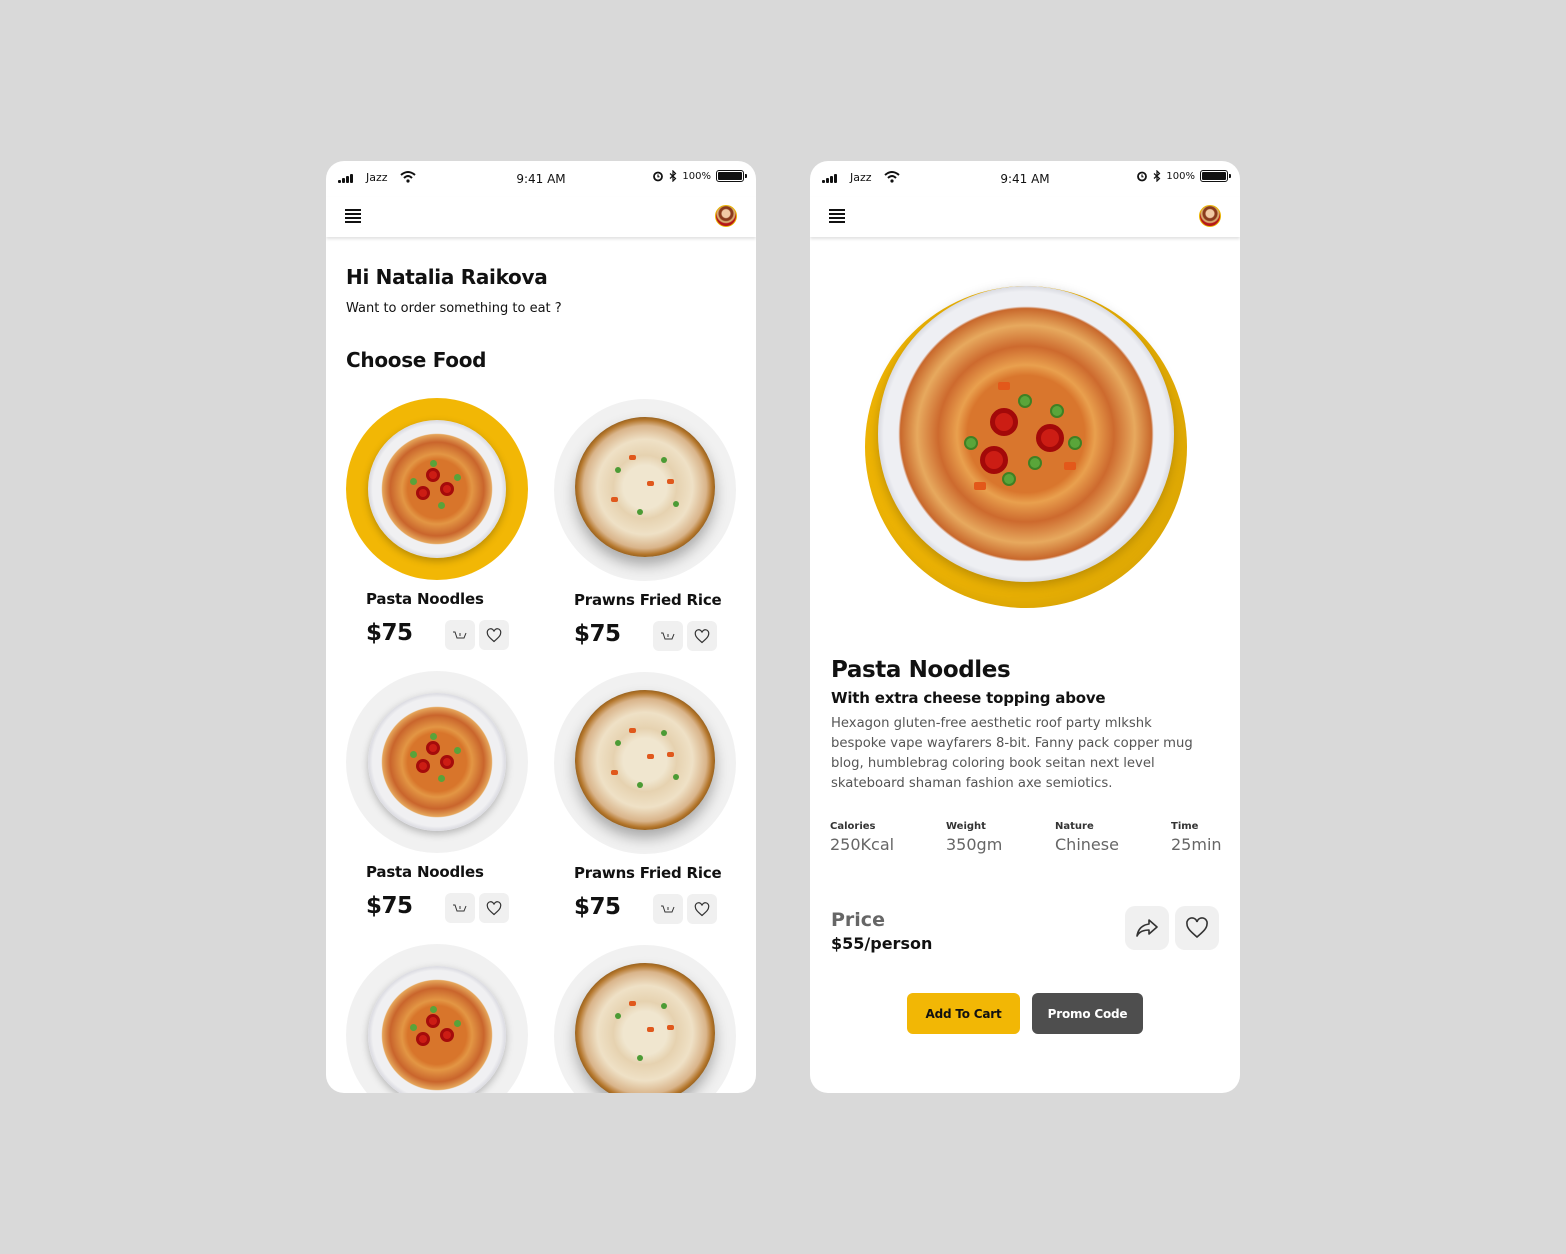 This screenshot has height=1254, width=1566. I want to click on stat-value: Chinese, so click(1087, 844).